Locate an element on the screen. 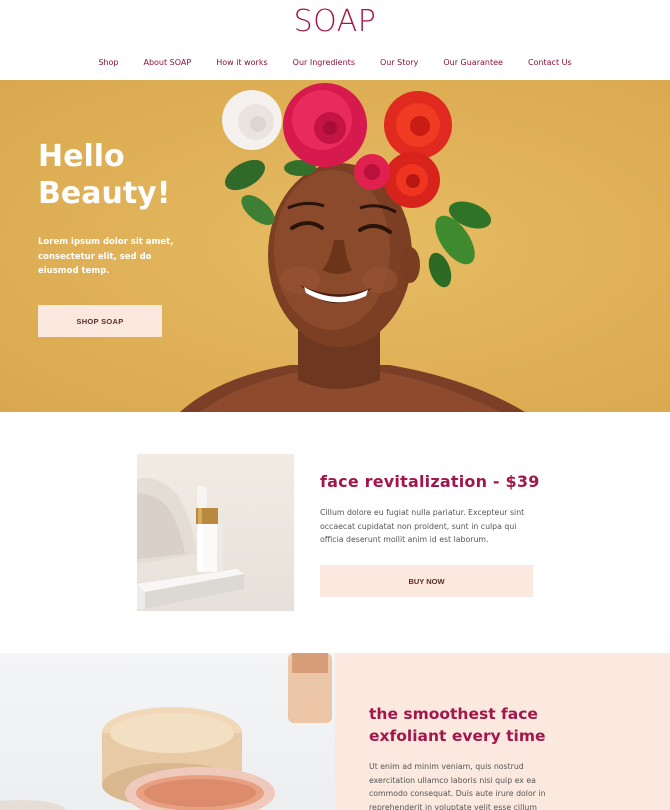  nav-item-contact: Contact Us is located at coordinates (549, 62).